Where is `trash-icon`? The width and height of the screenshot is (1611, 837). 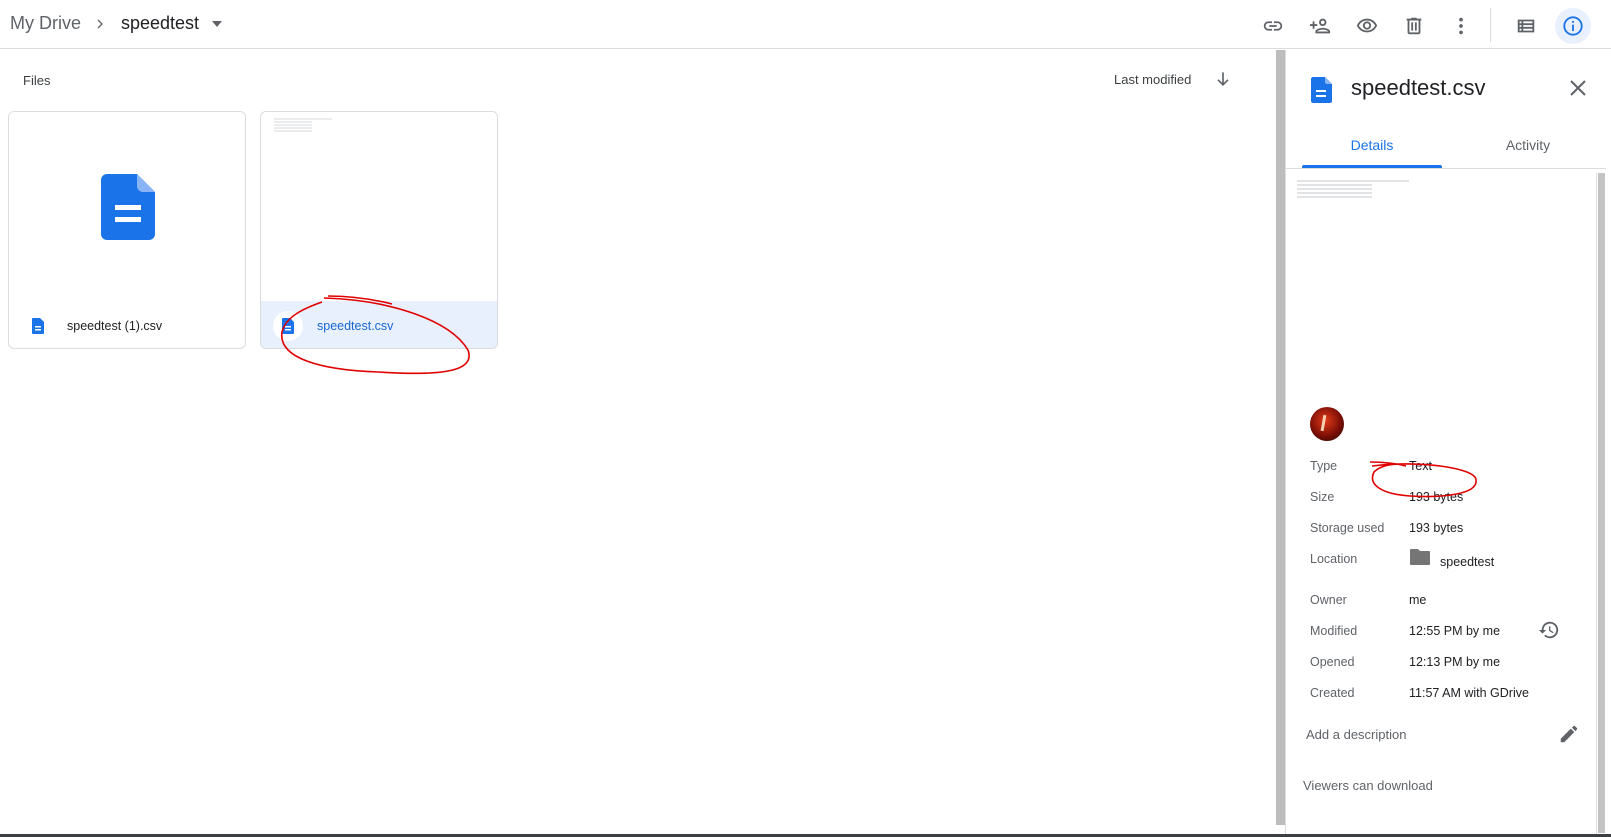
trash-icon is located at coordinates (1414, 26).